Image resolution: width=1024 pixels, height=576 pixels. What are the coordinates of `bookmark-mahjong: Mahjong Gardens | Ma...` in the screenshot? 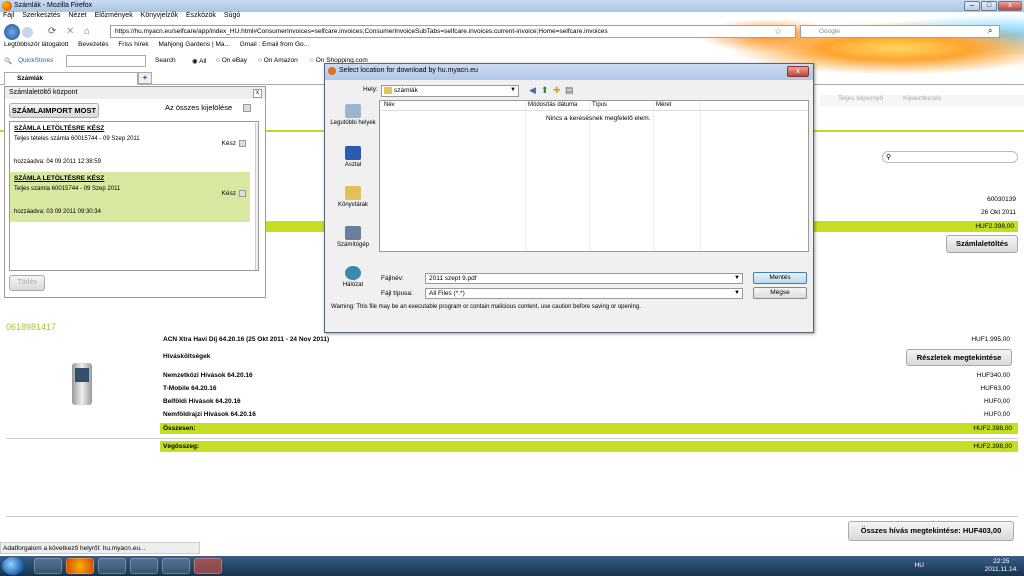 It's located at (193, 44).